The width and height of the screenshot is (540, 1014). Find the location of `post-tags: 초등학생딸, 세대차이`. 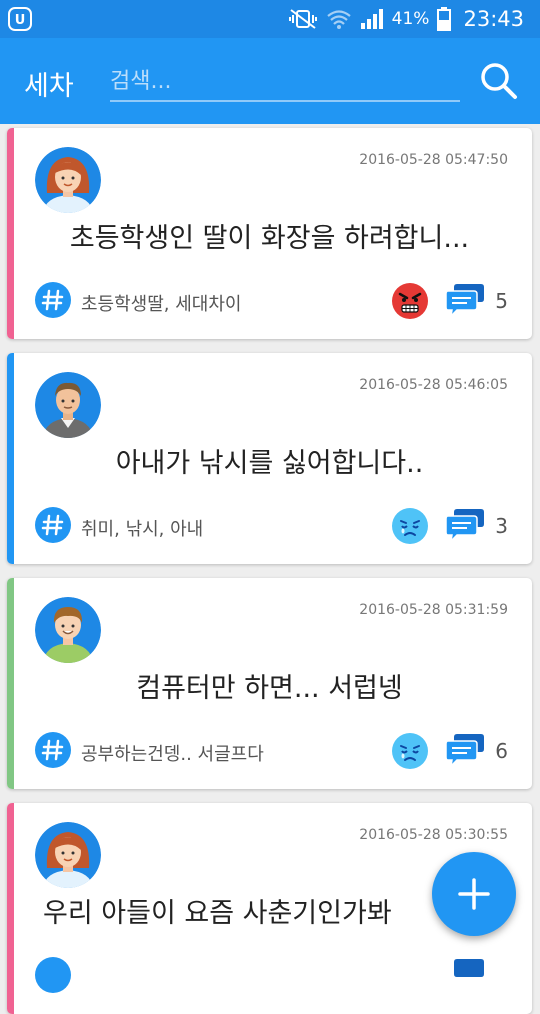

post-tags: 초등학생딸, 세대차이 is located at coordinates (161, 303).